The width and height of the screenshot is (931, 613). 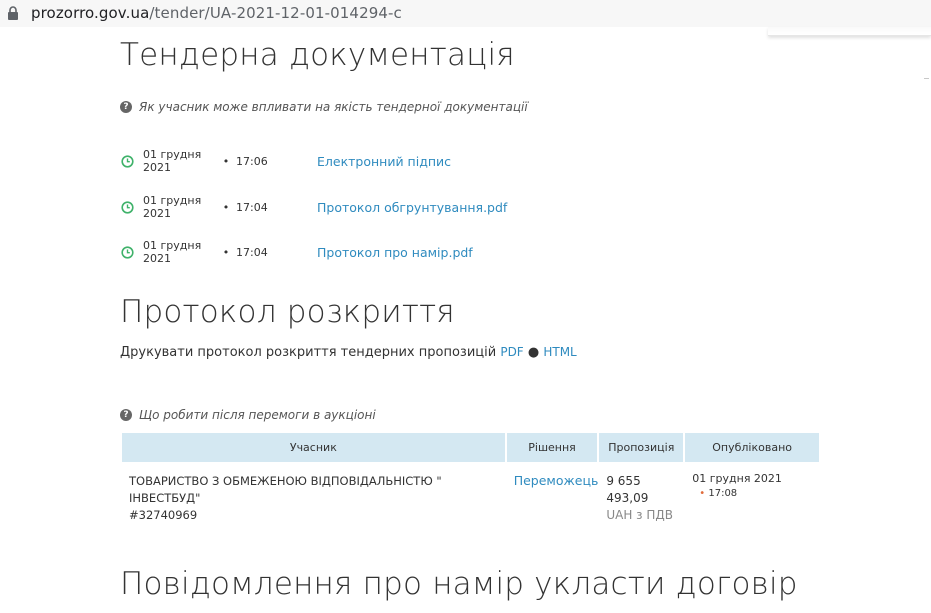 What do you see at coordinates (314, 447) in the screenshot?
I see `column-header-participant: Учасник` at bounding box center [314, 447].